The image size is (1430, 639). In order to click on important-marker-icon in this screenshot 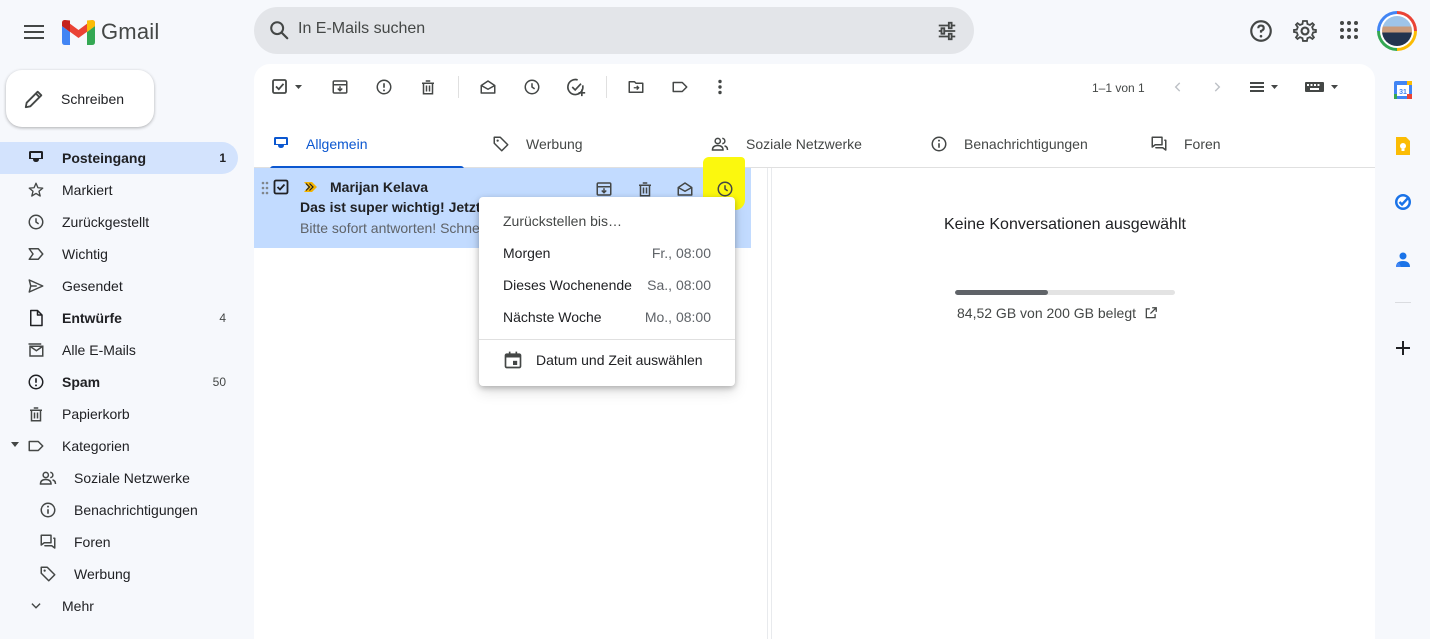, I will do `click(311, 187)`.